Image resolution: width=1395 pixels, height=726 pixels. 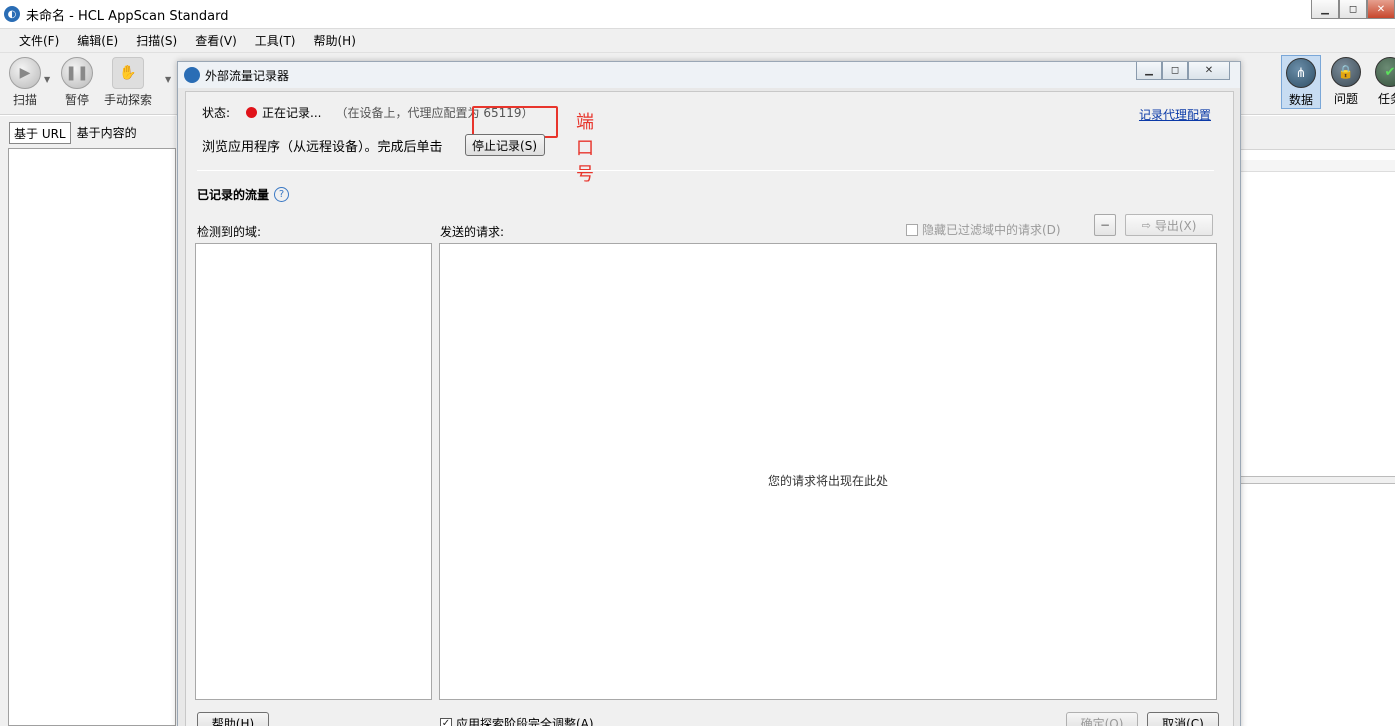 What do you see at coordinates (233, 719) in the screenshot?
I see `help-button: 帮助(H)` at bounding box center [233, 719].